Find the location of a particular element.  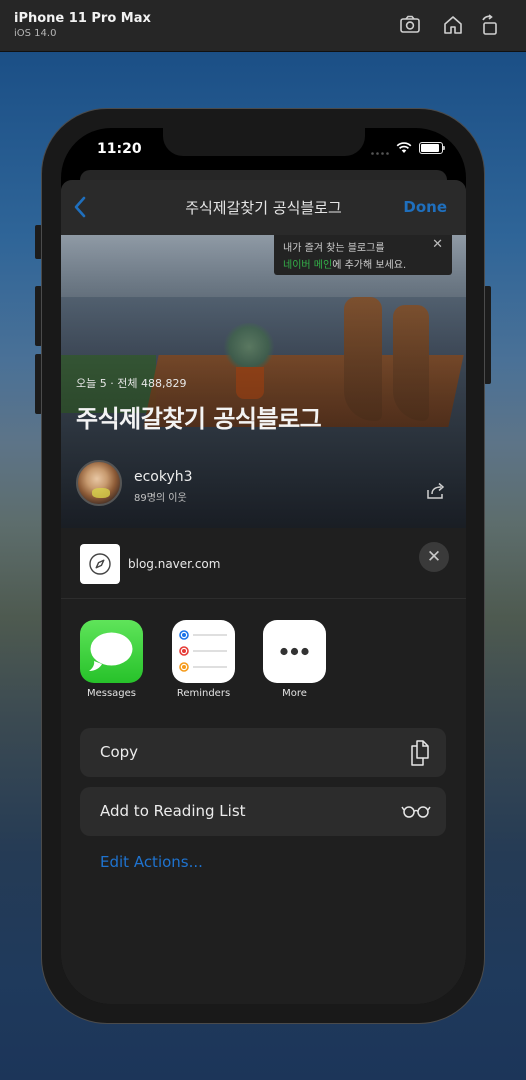

device-name: iPhone 11 Pro Max is located at coordinates (82, 18).